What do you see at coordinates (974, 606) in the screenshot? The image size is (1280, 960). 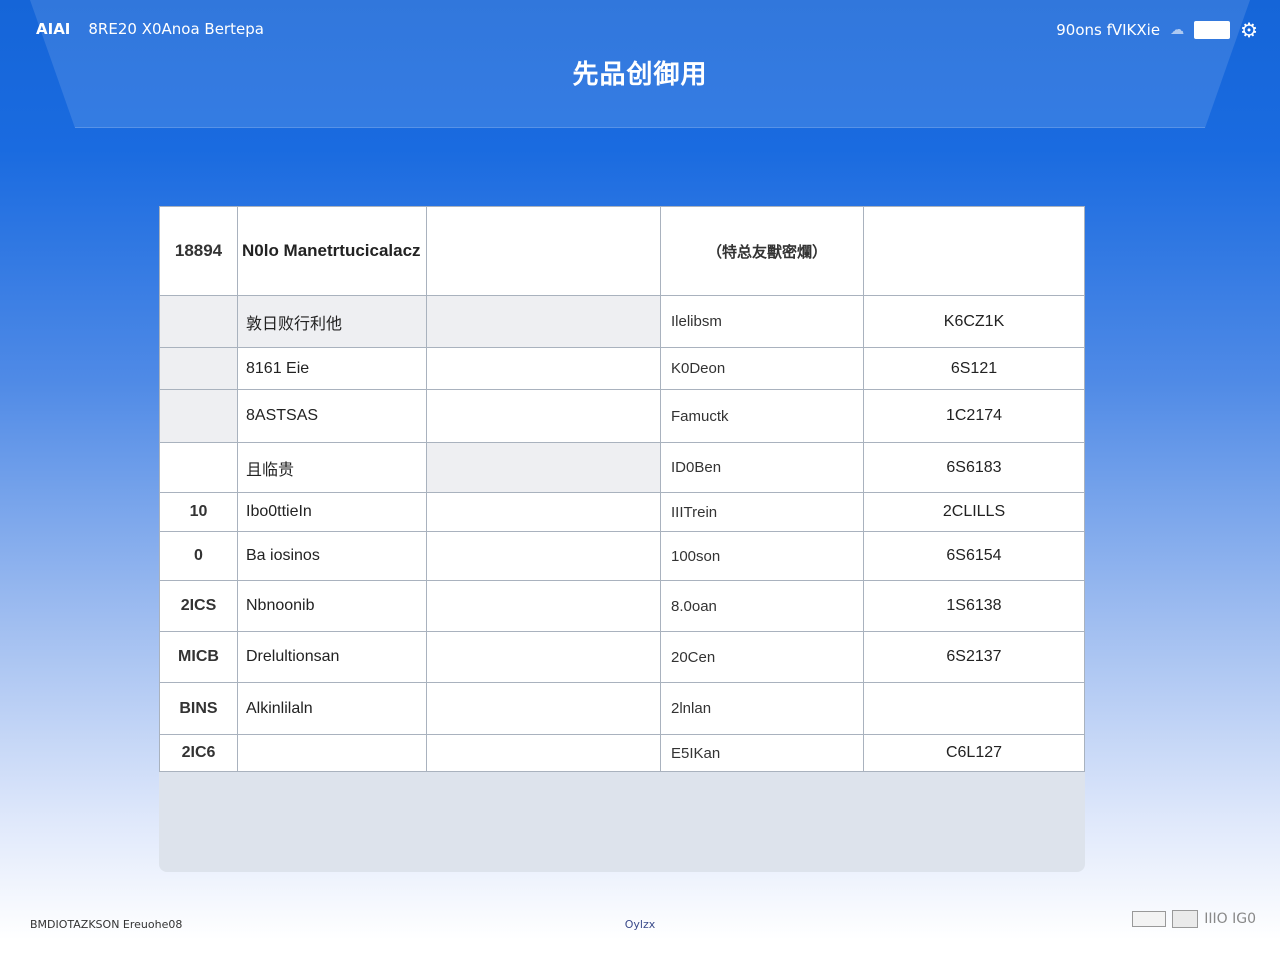 I see `cell-number: 1S6138` at bounding box center [974, 606].